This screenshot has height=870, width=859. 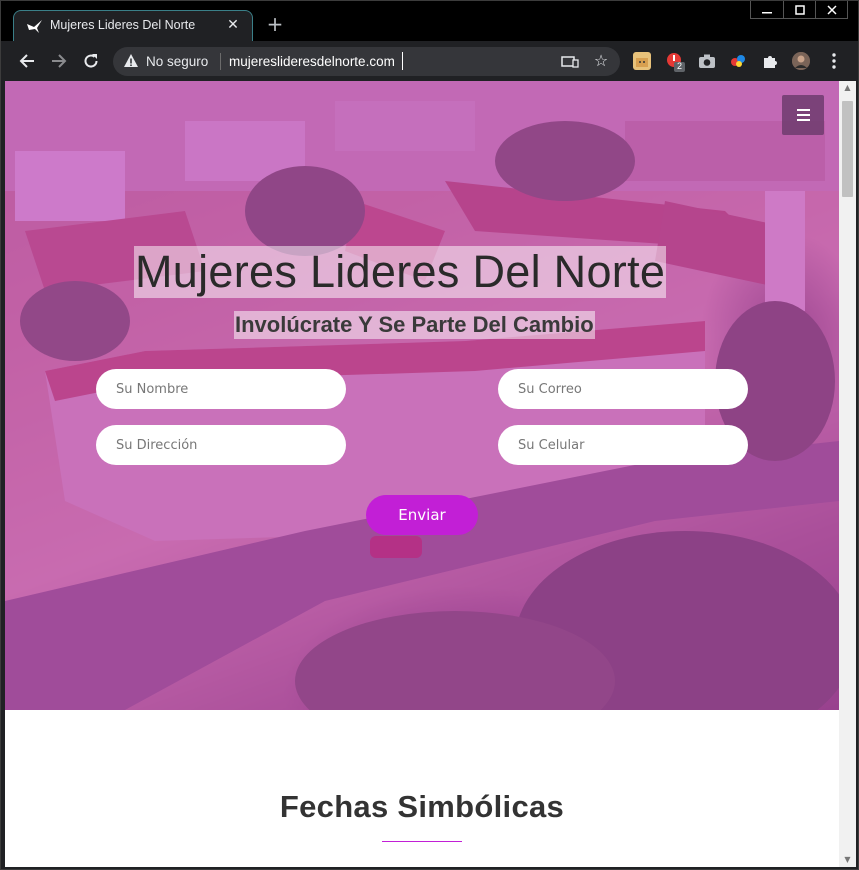 I want to click on address-input, so click(x=221, y=445).